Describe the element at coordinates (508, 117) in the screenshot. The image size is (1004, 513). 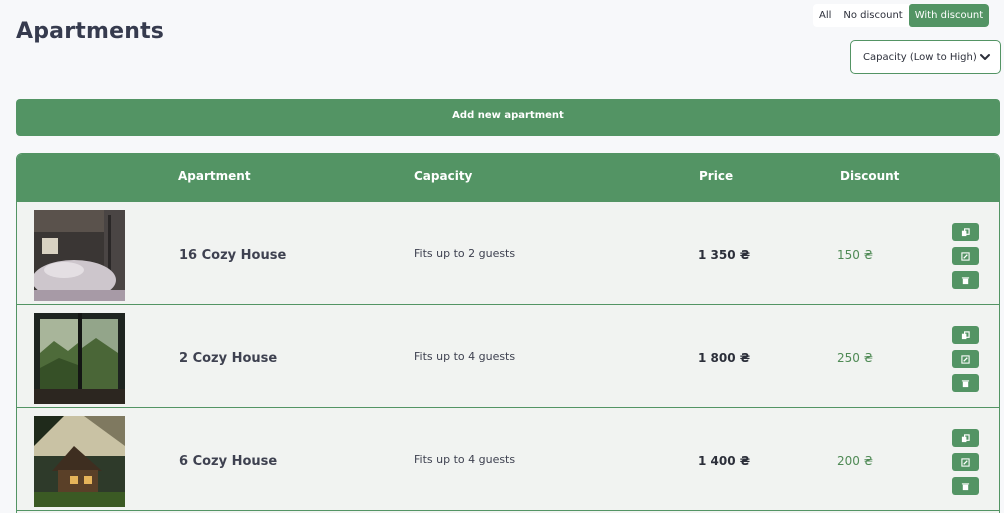
I see `add-apartment-button: Add new apartment` at that location.